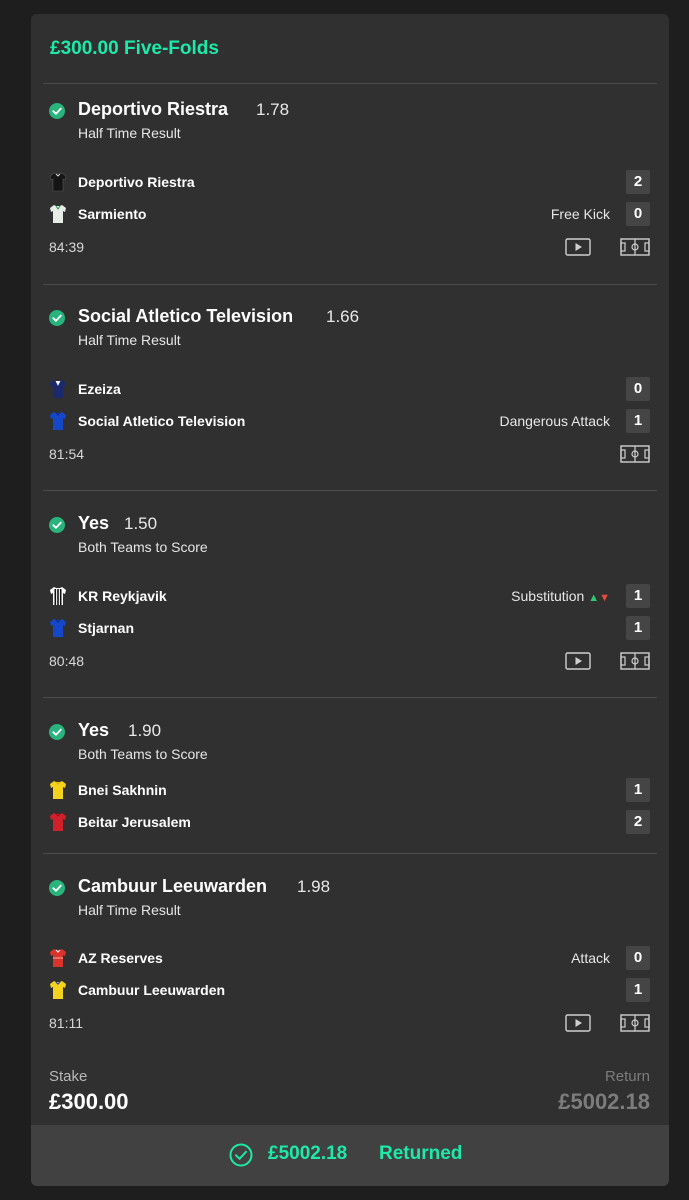  I want to click on team-row: Beitar Jerusalem 2, so click(350, 822).